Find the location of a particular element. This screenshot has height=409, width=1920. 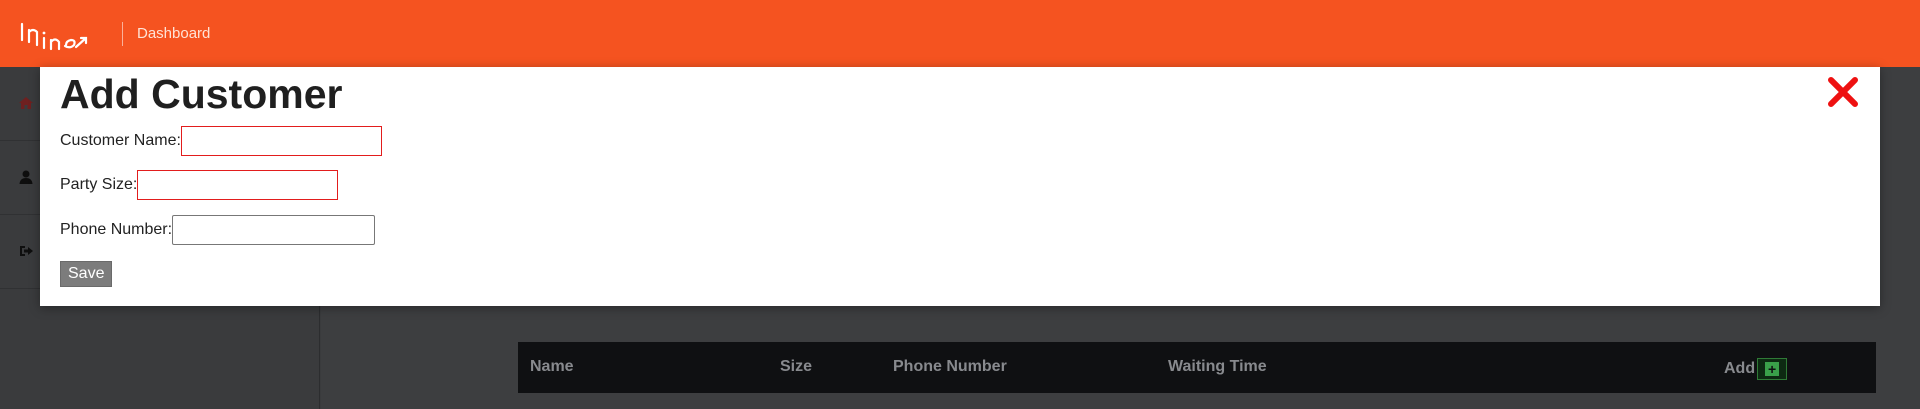

user-icon is located at coordinates (26, 177).